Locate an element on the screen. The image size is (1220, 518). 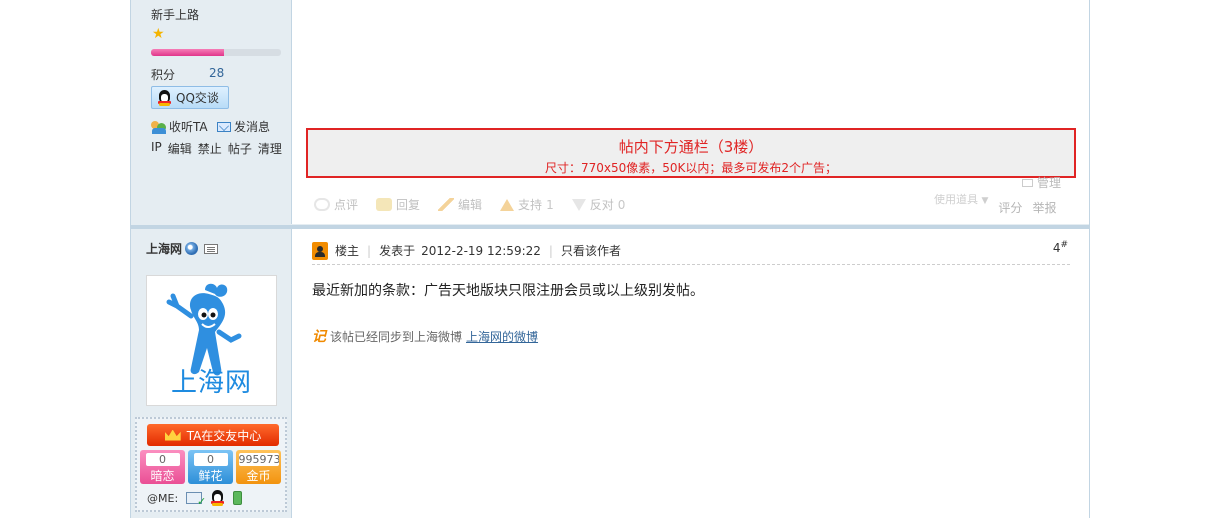
crown-icon is located at coordinates (172, 435).